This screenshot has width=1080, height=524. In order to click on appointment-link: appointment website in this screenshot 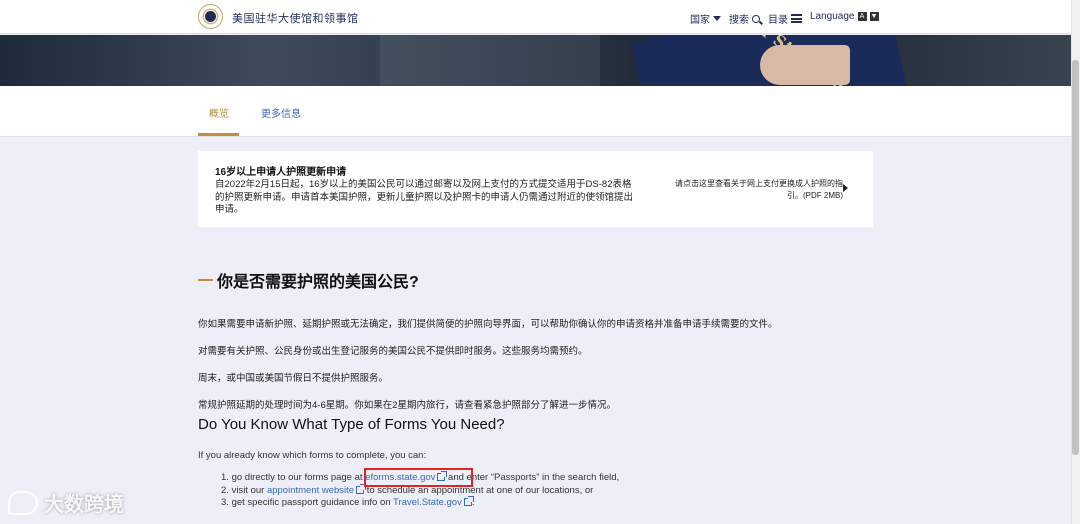, I will do `click(310, 490)`.